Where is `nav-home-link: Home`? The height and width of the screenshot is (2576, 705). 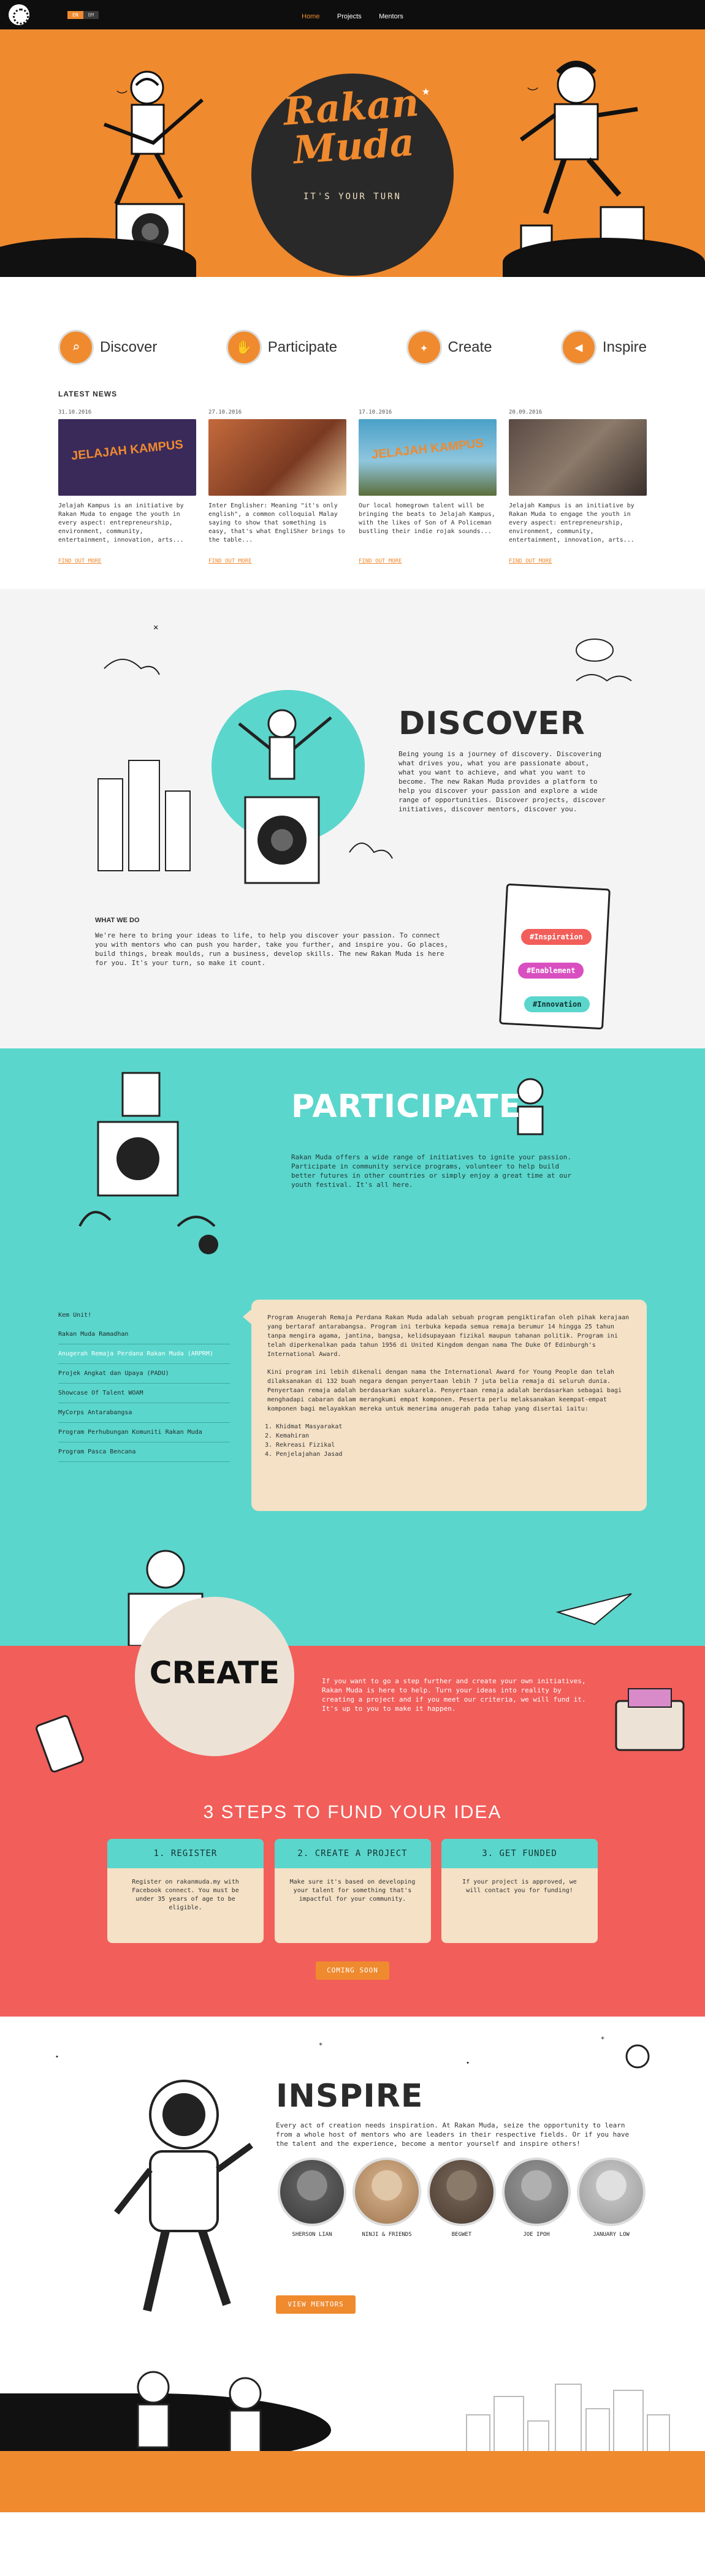 nav-home-link: Home is located at coordinates (310, 16).